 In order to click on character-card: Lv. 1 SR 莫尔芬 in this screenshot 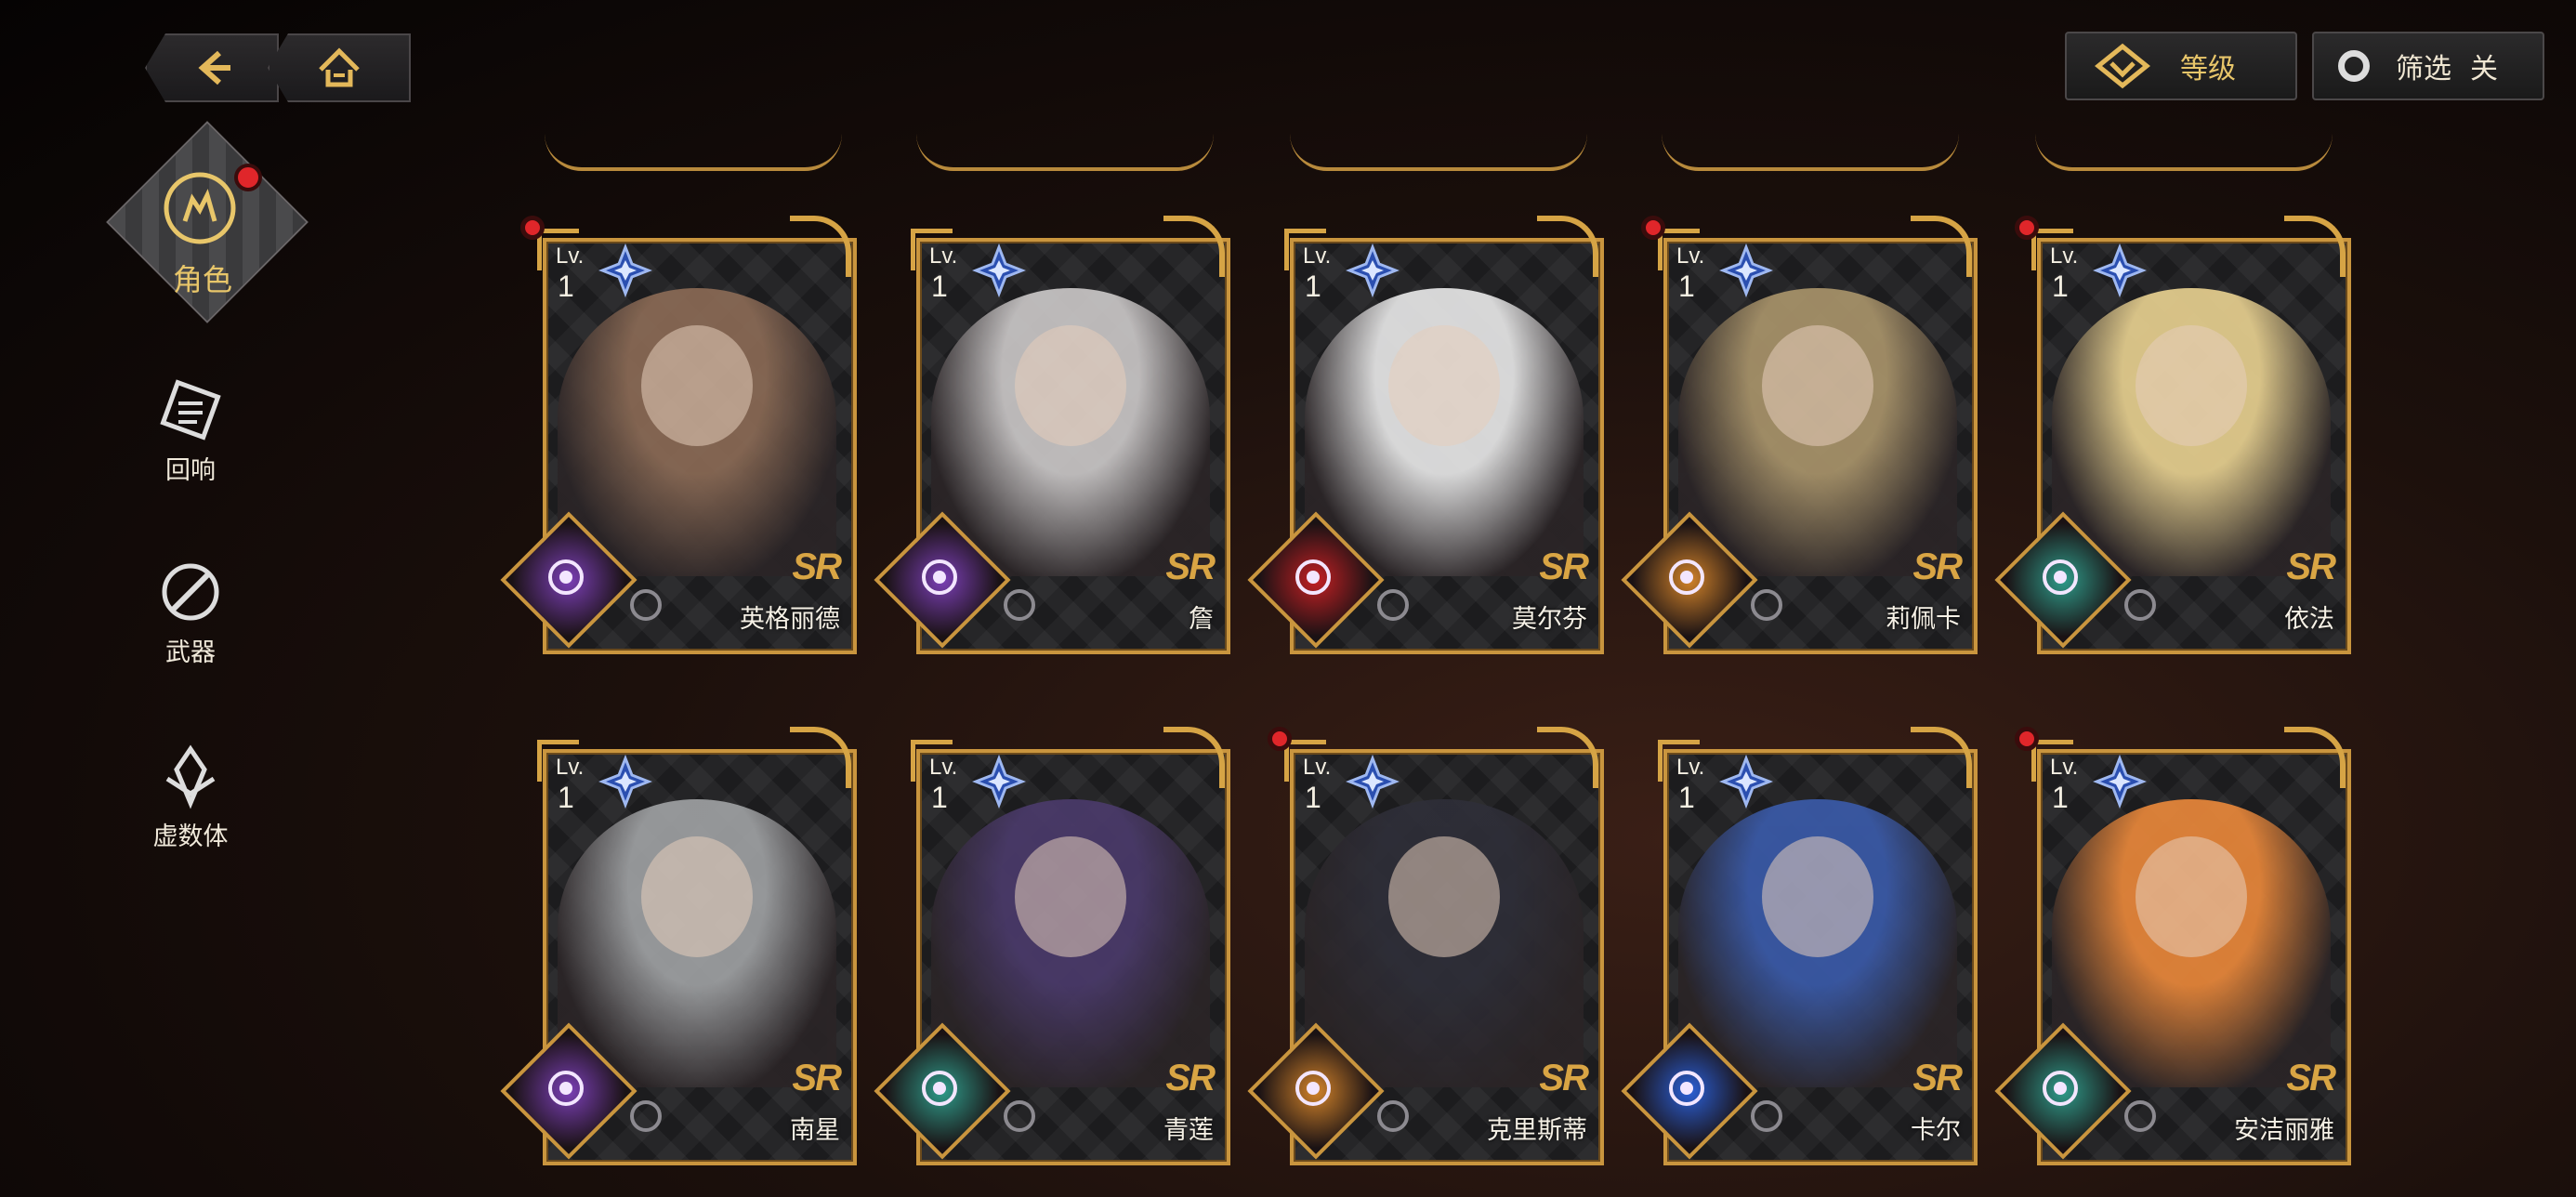, I will do `click(1425, 435)`.